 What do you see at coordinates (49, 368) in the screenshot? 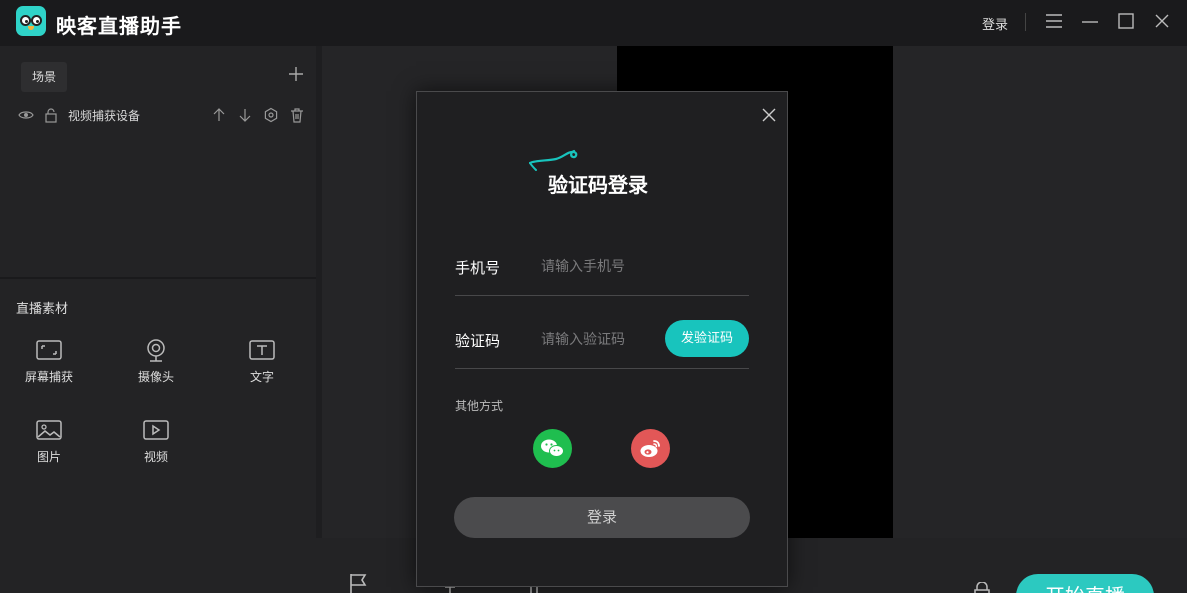
I see `material-screen-capture: 屏幕捕获` at bounding box center [49, 368].